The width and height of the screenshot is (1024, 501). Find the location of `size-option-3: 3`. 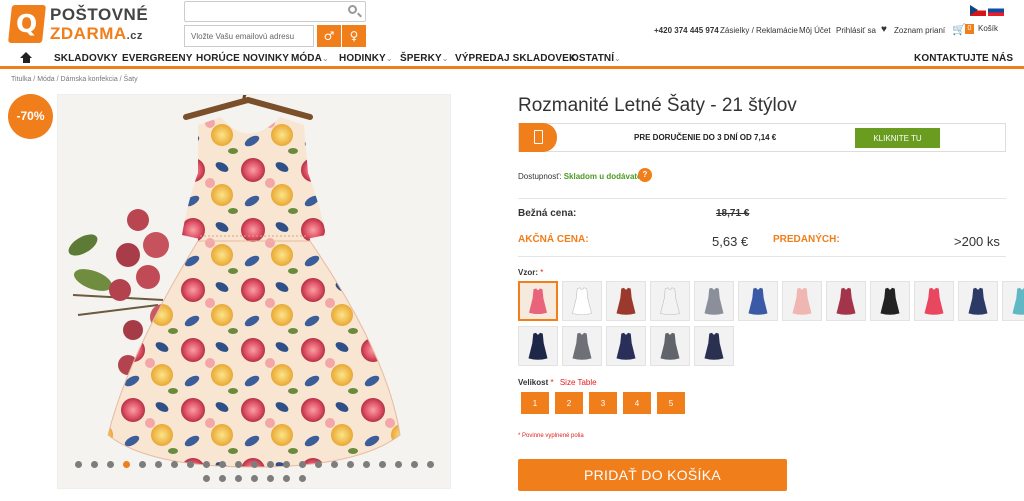

size-option-3: 3 is located at coordinates (603, 403).